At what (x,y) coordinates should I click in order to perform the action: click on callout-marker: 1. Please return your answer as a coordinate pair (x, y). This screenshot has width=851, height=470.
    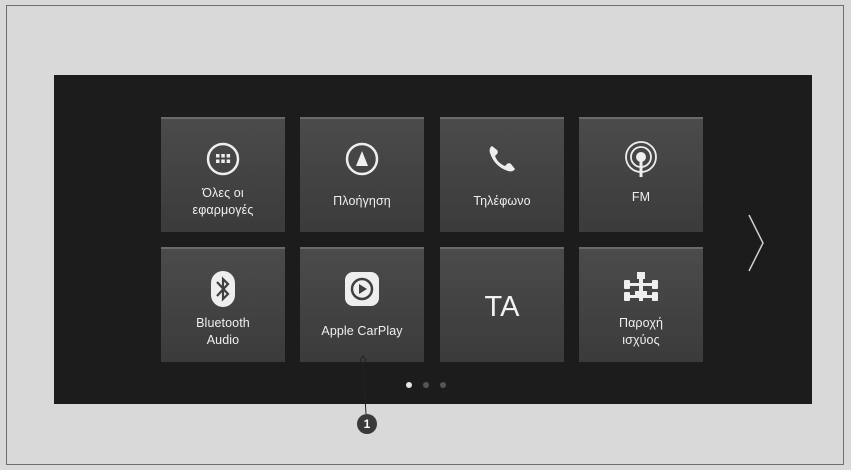
    Looking at the image, I should click on (367, 424).